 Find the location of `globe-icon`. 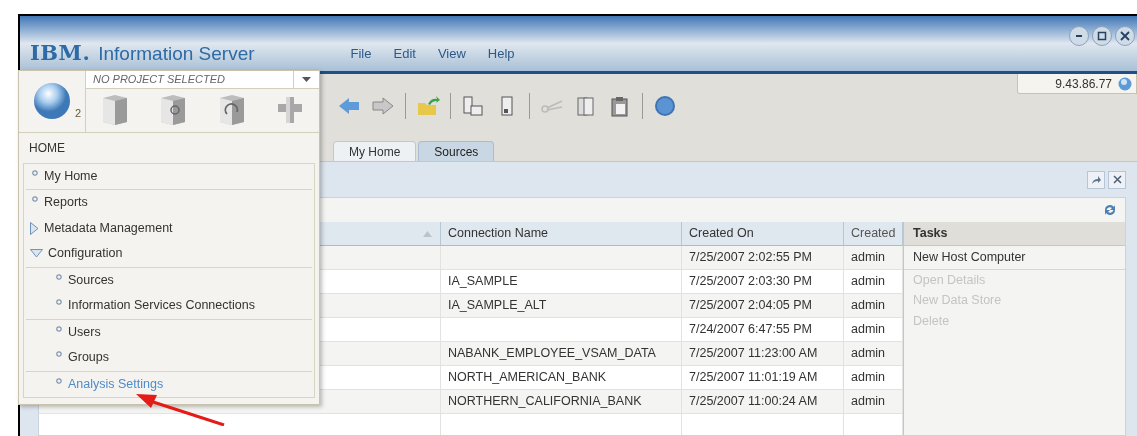

globe-icon is located at coordinates (1125, 83).